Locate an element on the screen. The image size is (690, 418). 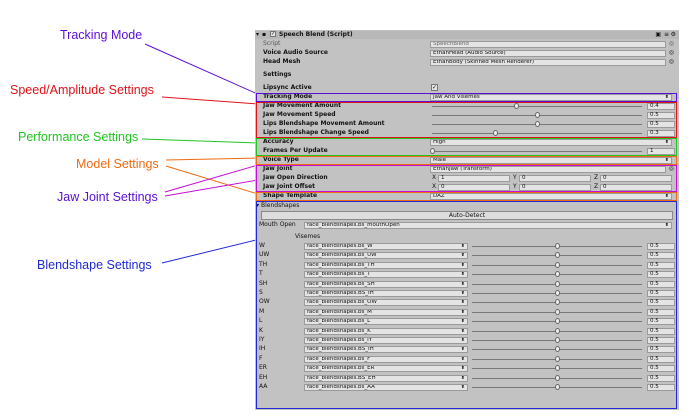
component-enabled-checkbox: ✓ is located at coordinates (273, 34).